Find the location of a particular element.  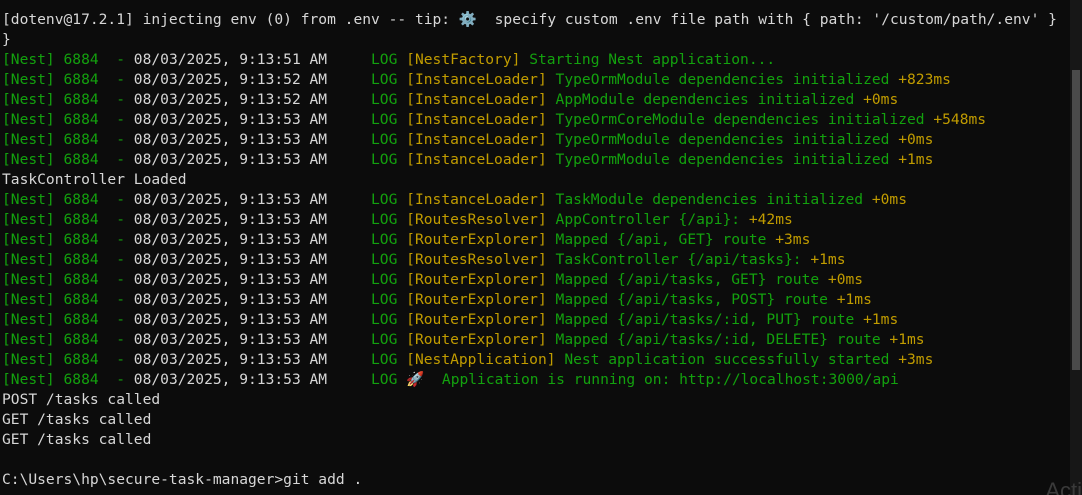

log-delta: +3ms is located at coordinates (788, 239).